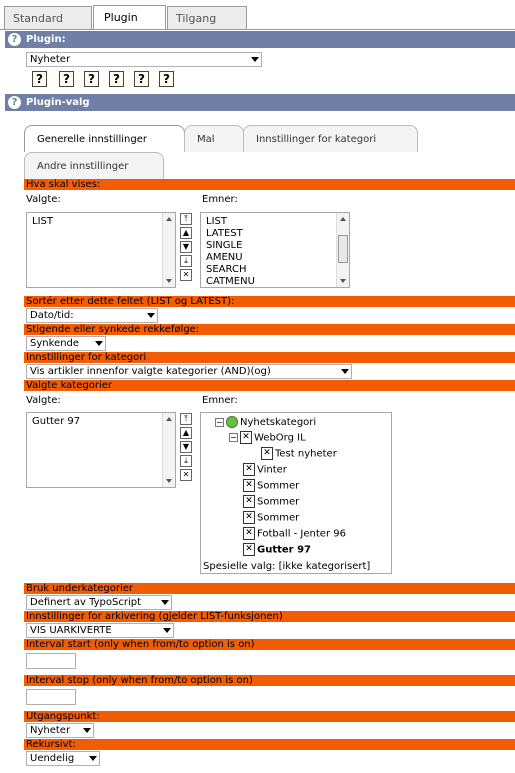  Describe the element at coordinates (101, 450) in the screenshot. I see `categories-selected-list: Gutter 97` at that location.